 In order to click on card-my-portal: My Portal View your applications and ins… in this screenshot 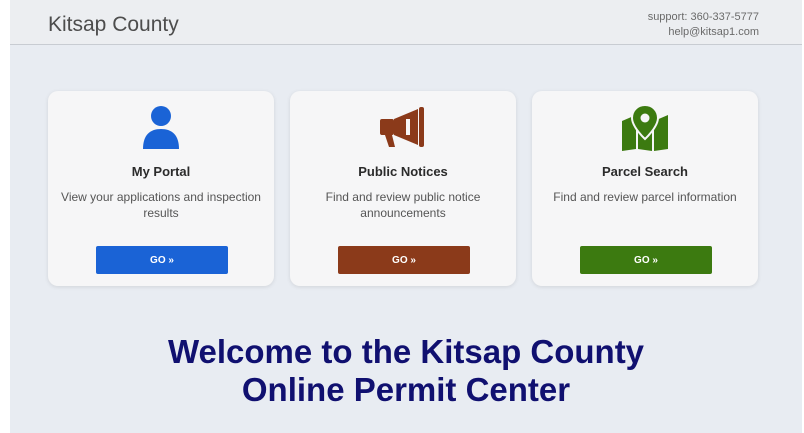, I will do `click(161, 188)`.